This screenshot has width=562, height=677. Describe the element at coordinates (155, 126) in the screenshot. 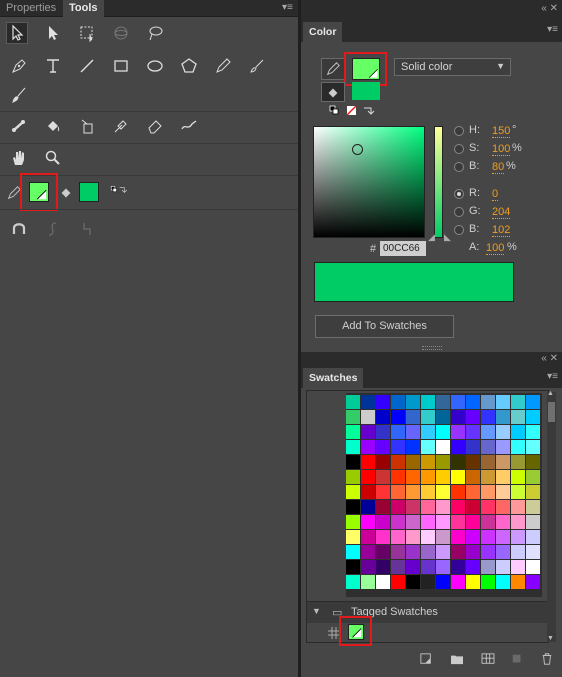

I see `eraser-tool-icon` at that location.